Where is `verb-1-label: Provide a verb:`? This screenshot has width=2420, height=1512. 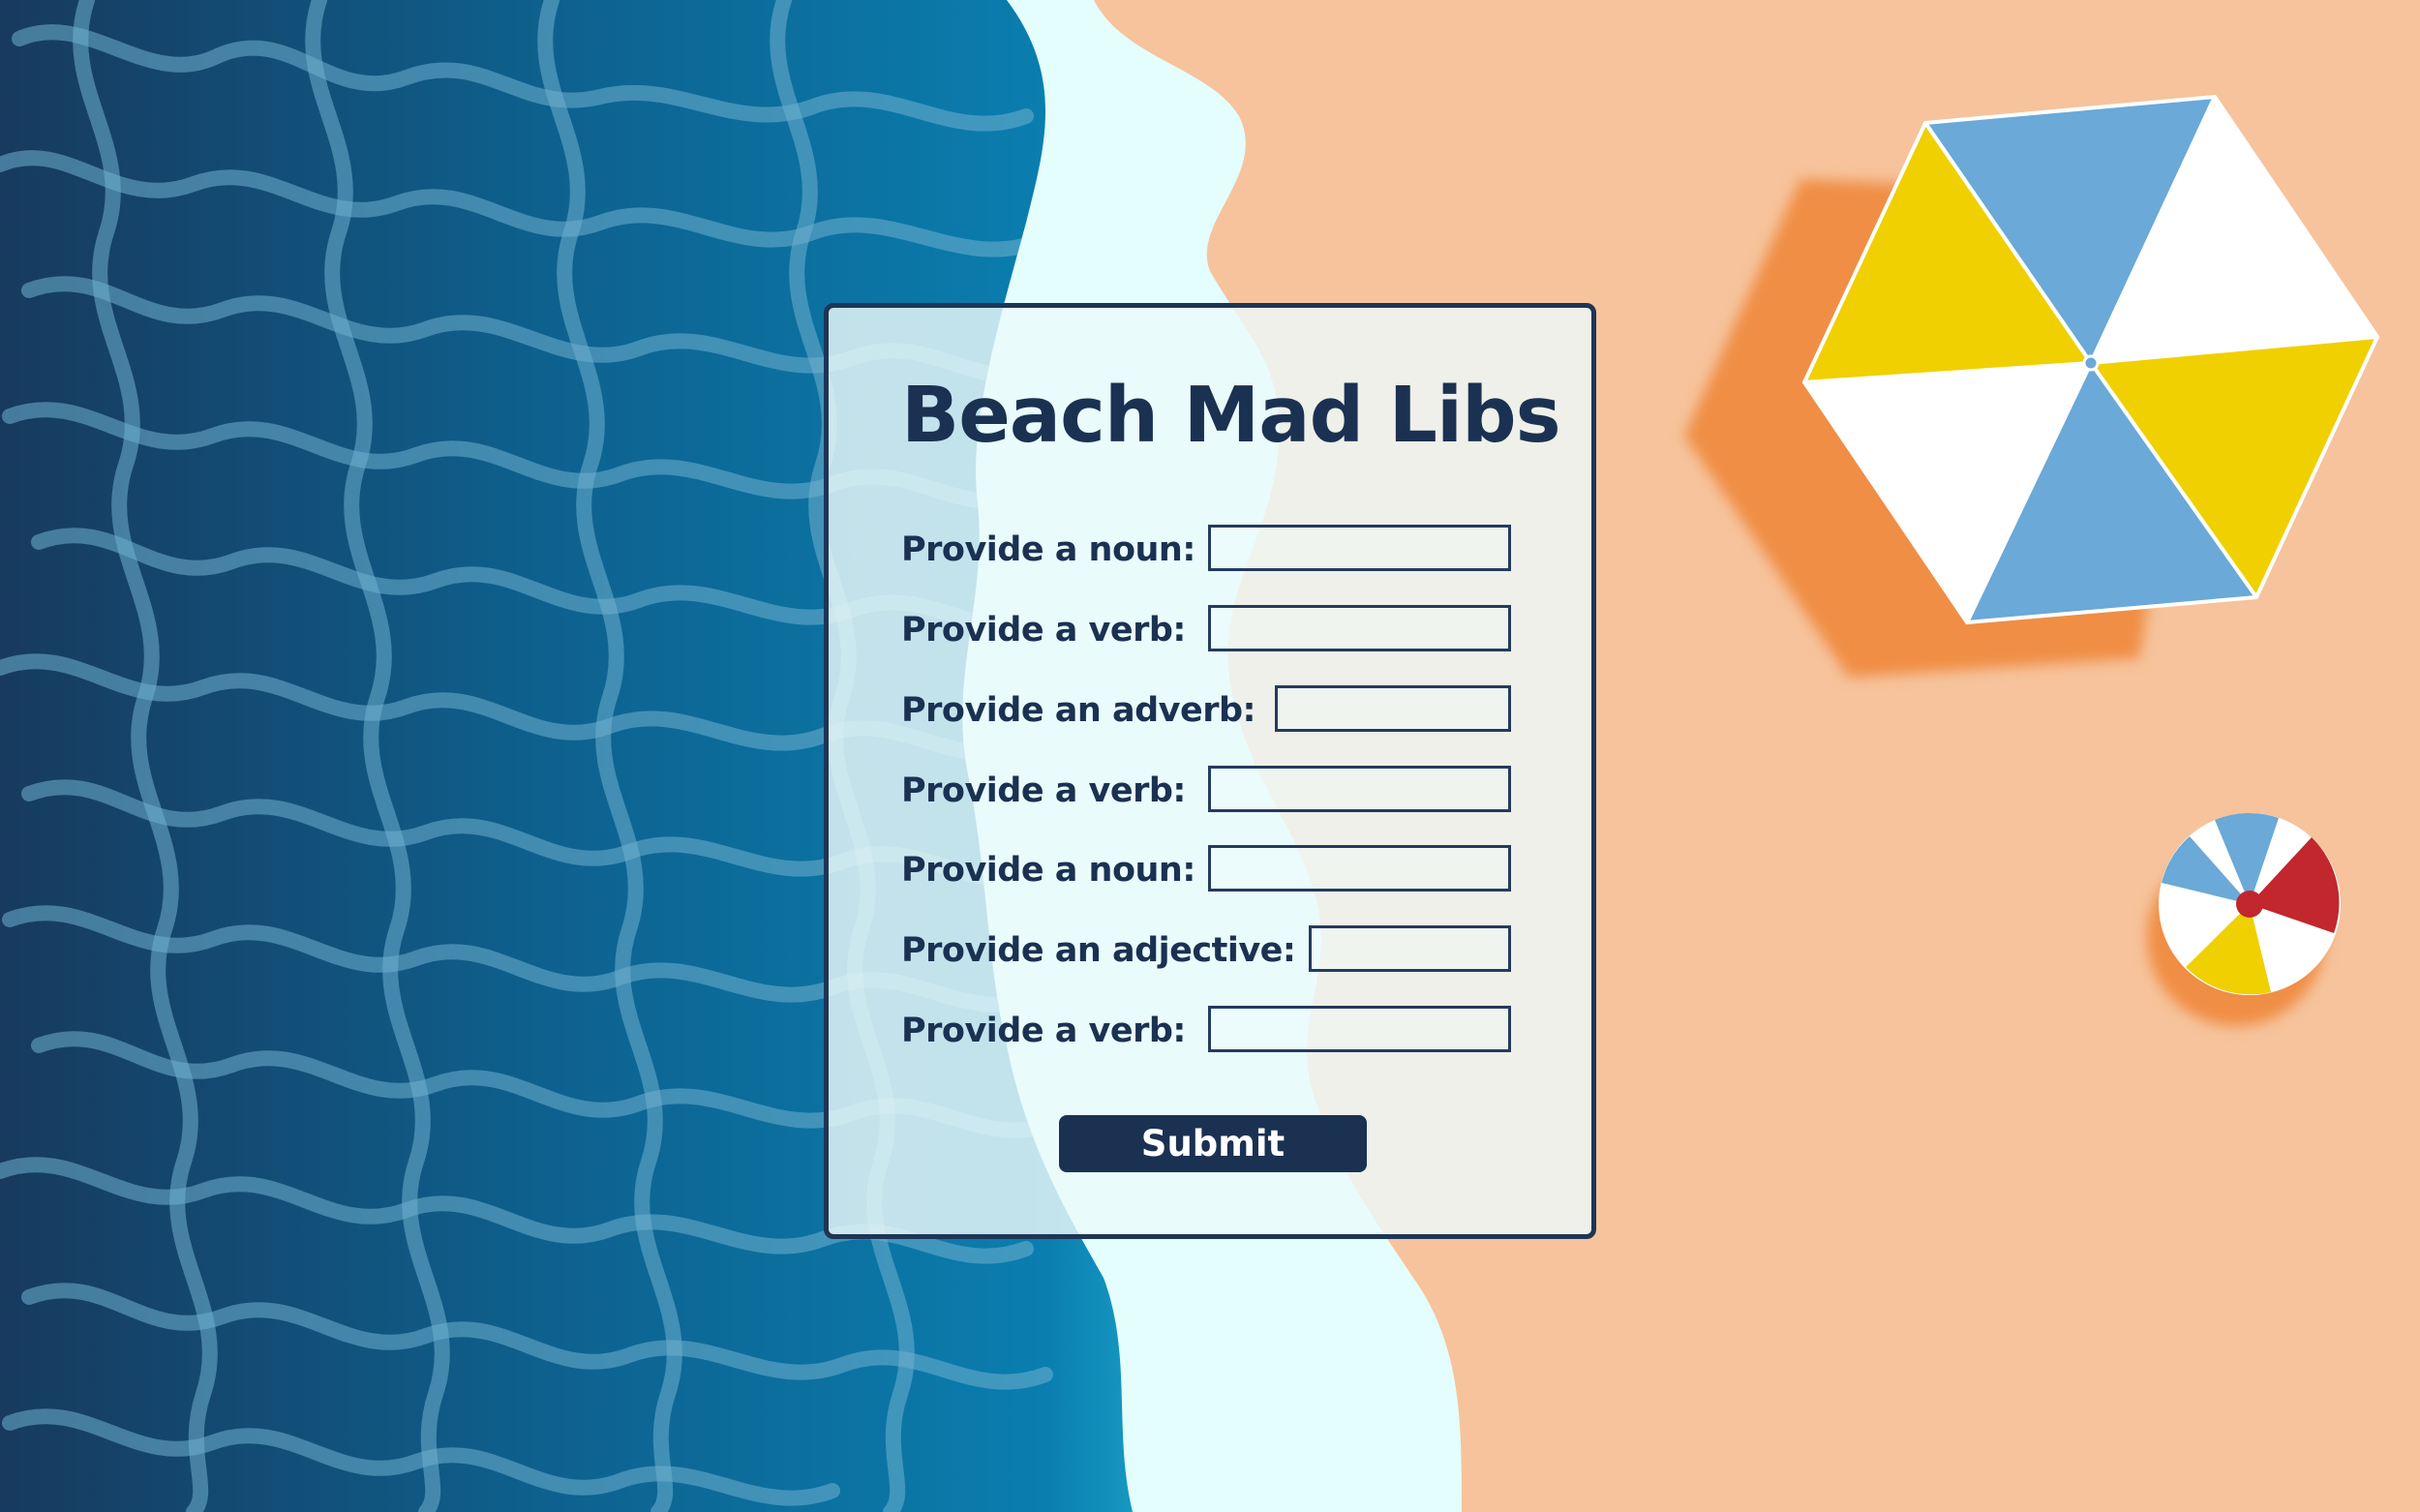 verb-1-label: Provide a verb: is located at coordinates (1043, 630).